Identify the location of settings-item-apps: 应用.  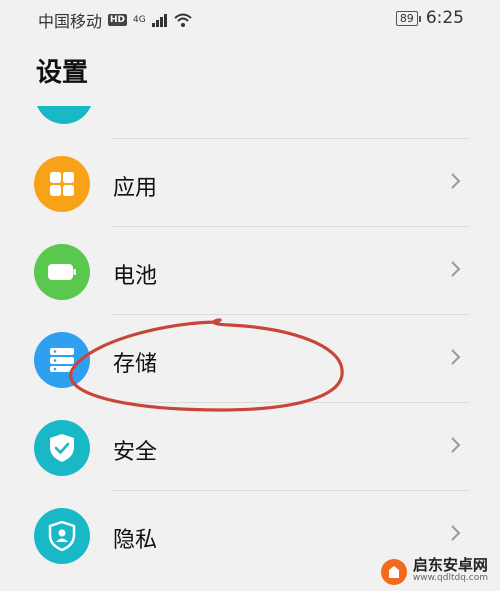
(250, 182).